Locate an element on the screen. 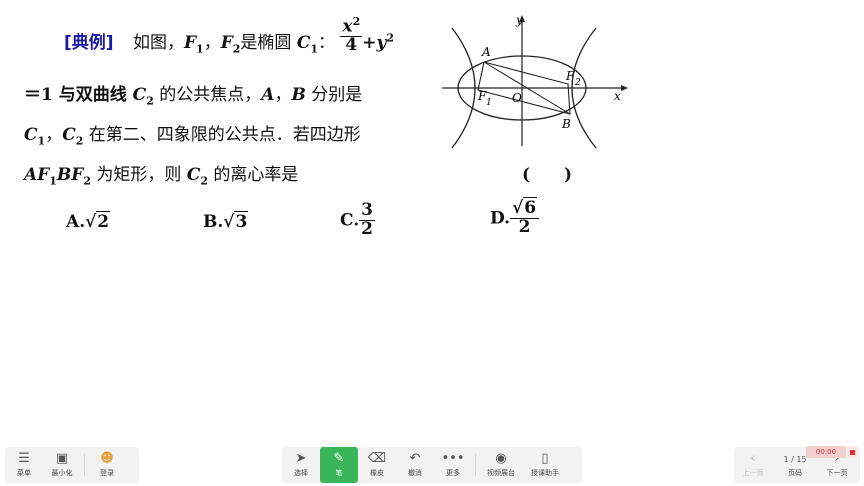  eraser-label: 橡皮 is located at coordinates (377, 473).